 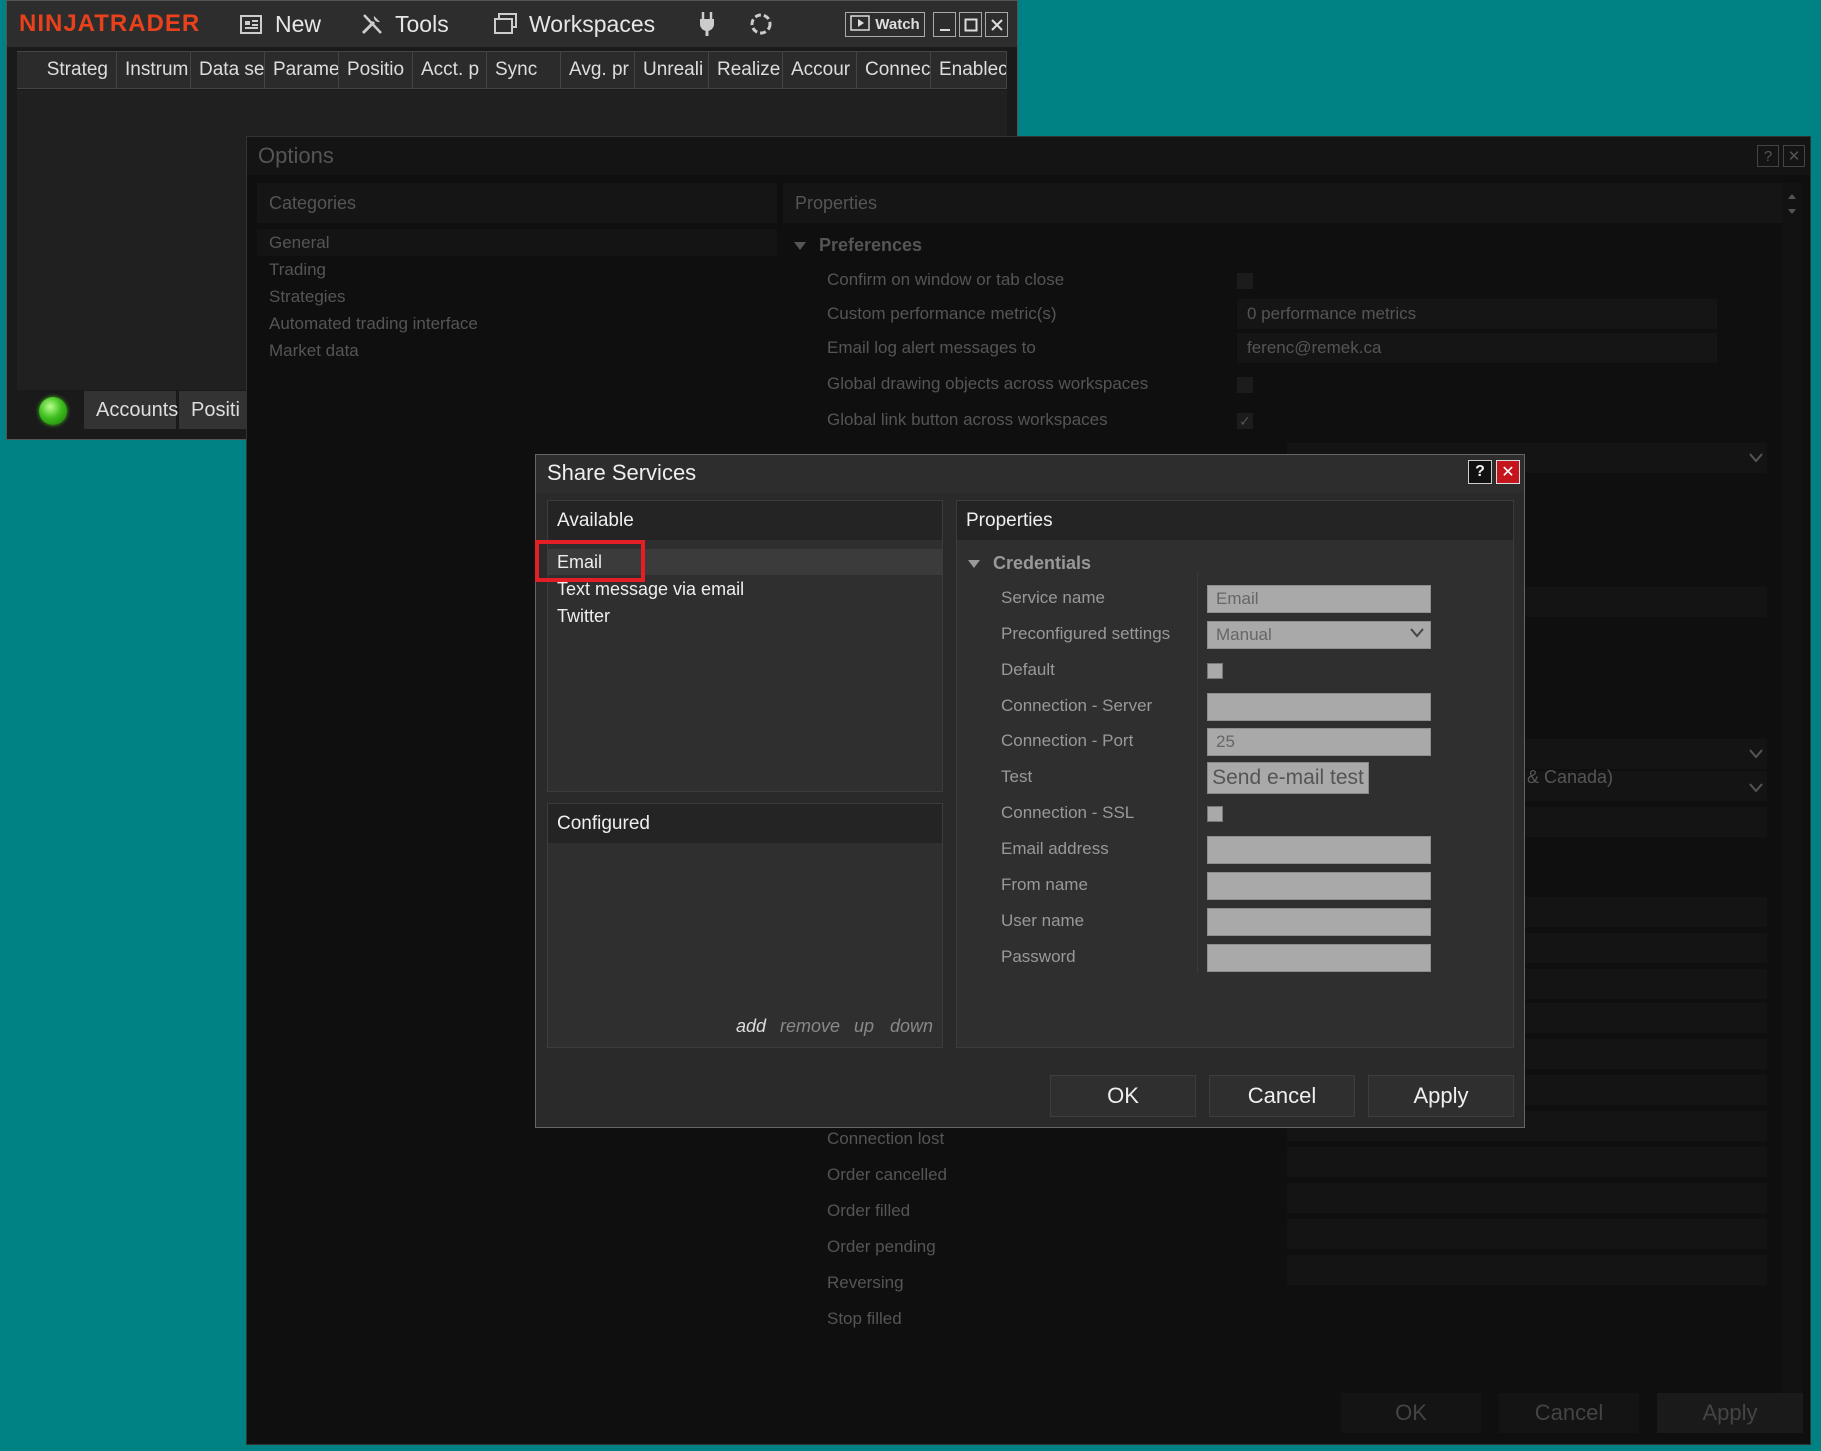 What do you see at coordinates (1302, 421) in the screenshot?
I see `option-row: Global link button across workspaces ✓` at bounding box center [1302, 421].